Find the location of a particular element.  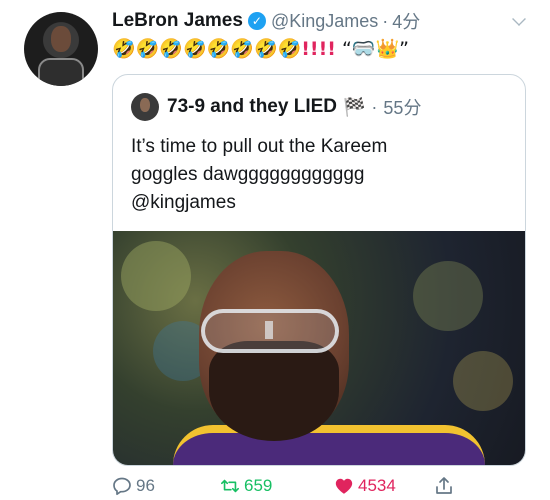

heart-icon is located at coordinates (344, 486).